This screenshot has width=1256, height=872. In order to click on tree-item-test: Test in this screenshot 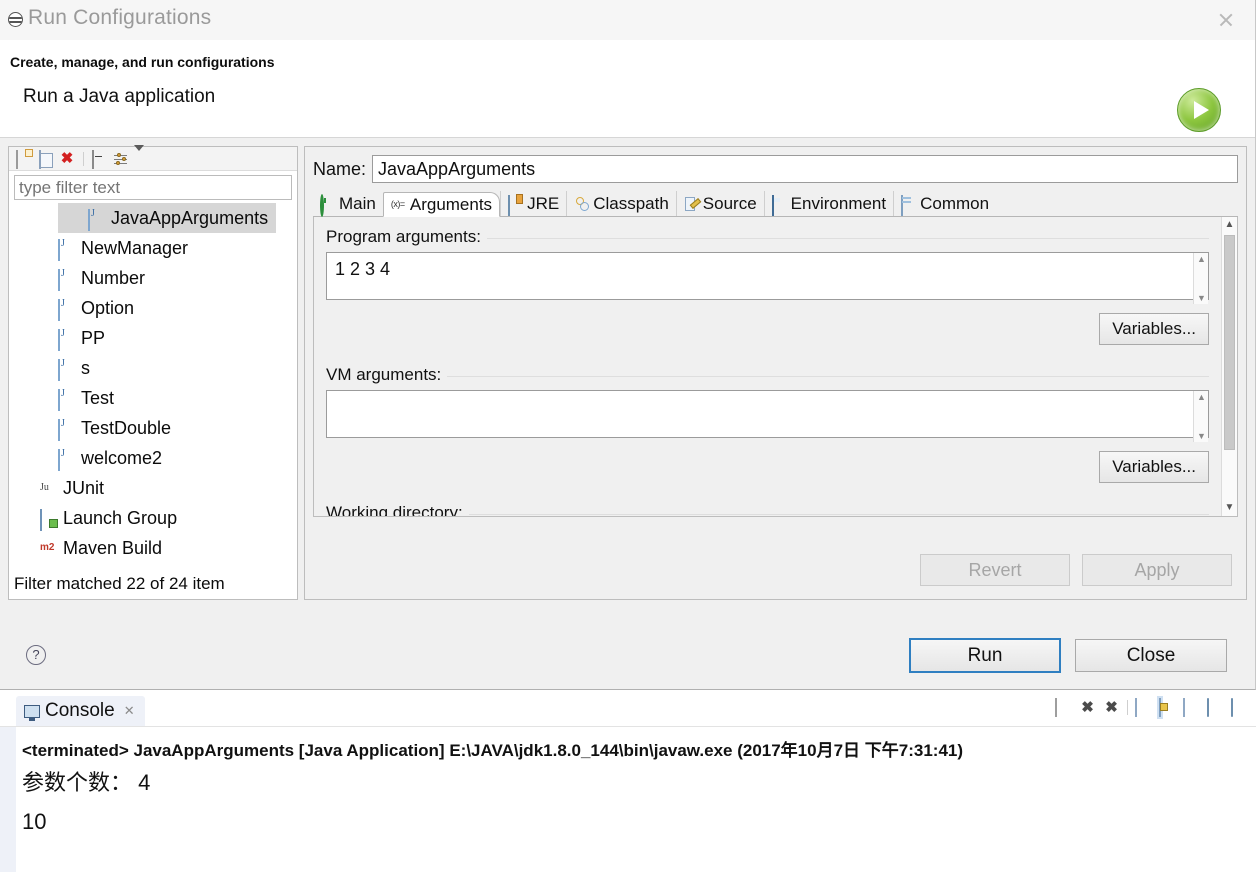, I will do `click(153, 398)`.